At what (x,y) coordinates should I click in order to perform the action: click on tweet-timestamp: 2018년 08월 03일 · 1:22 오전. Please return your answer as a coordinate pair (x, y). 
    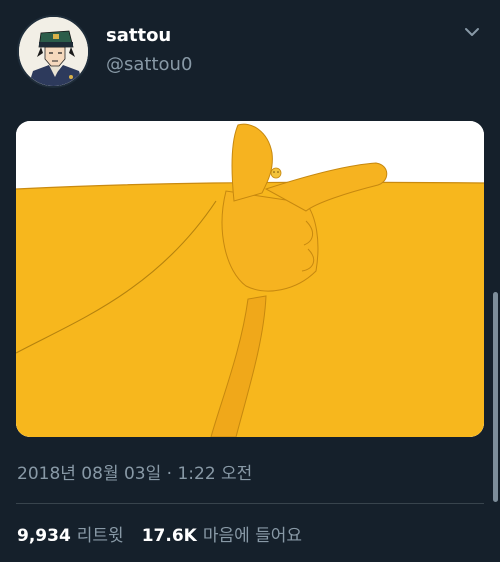
    Looking at the image, I should click on (134, 471).